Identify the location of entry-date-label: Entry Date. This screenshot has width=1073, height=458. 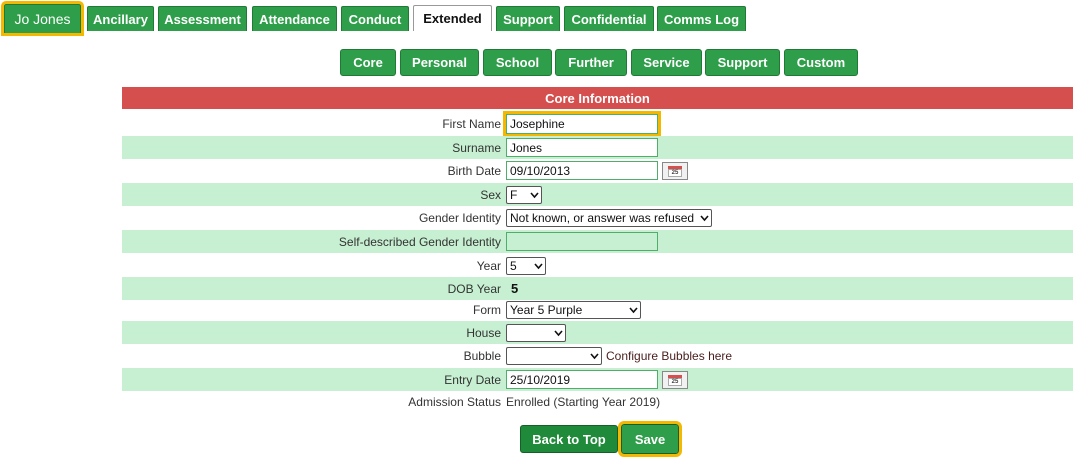
(472, 379).